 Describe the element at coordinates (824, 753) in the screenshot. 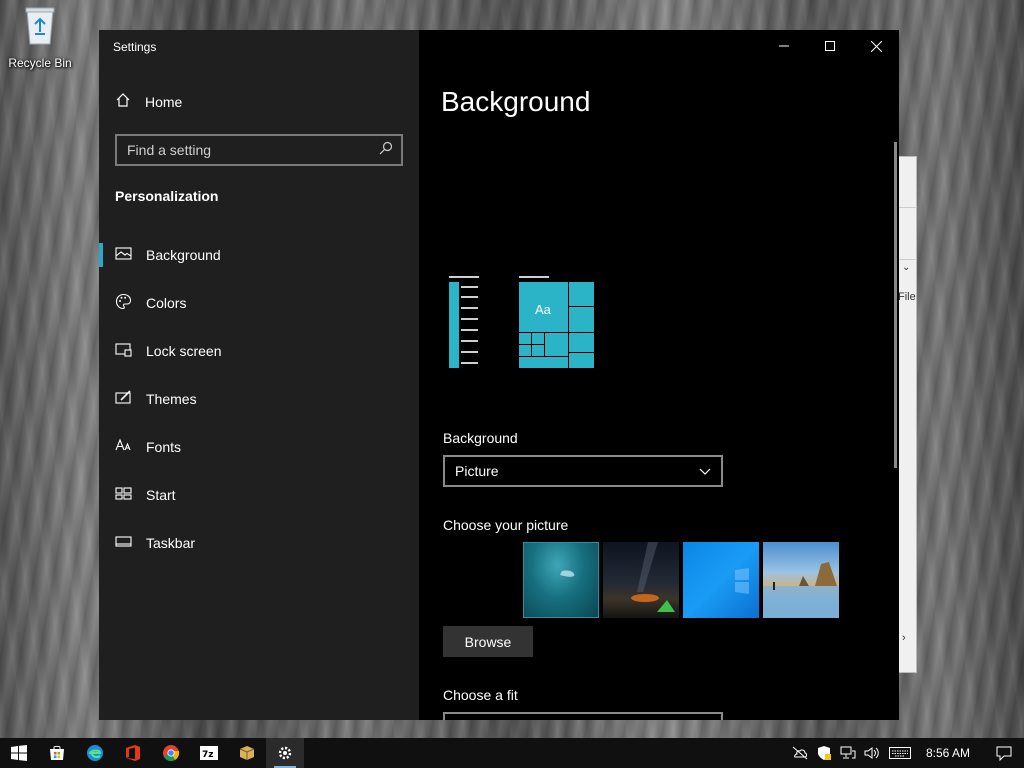

I see `security-icon` at that location.